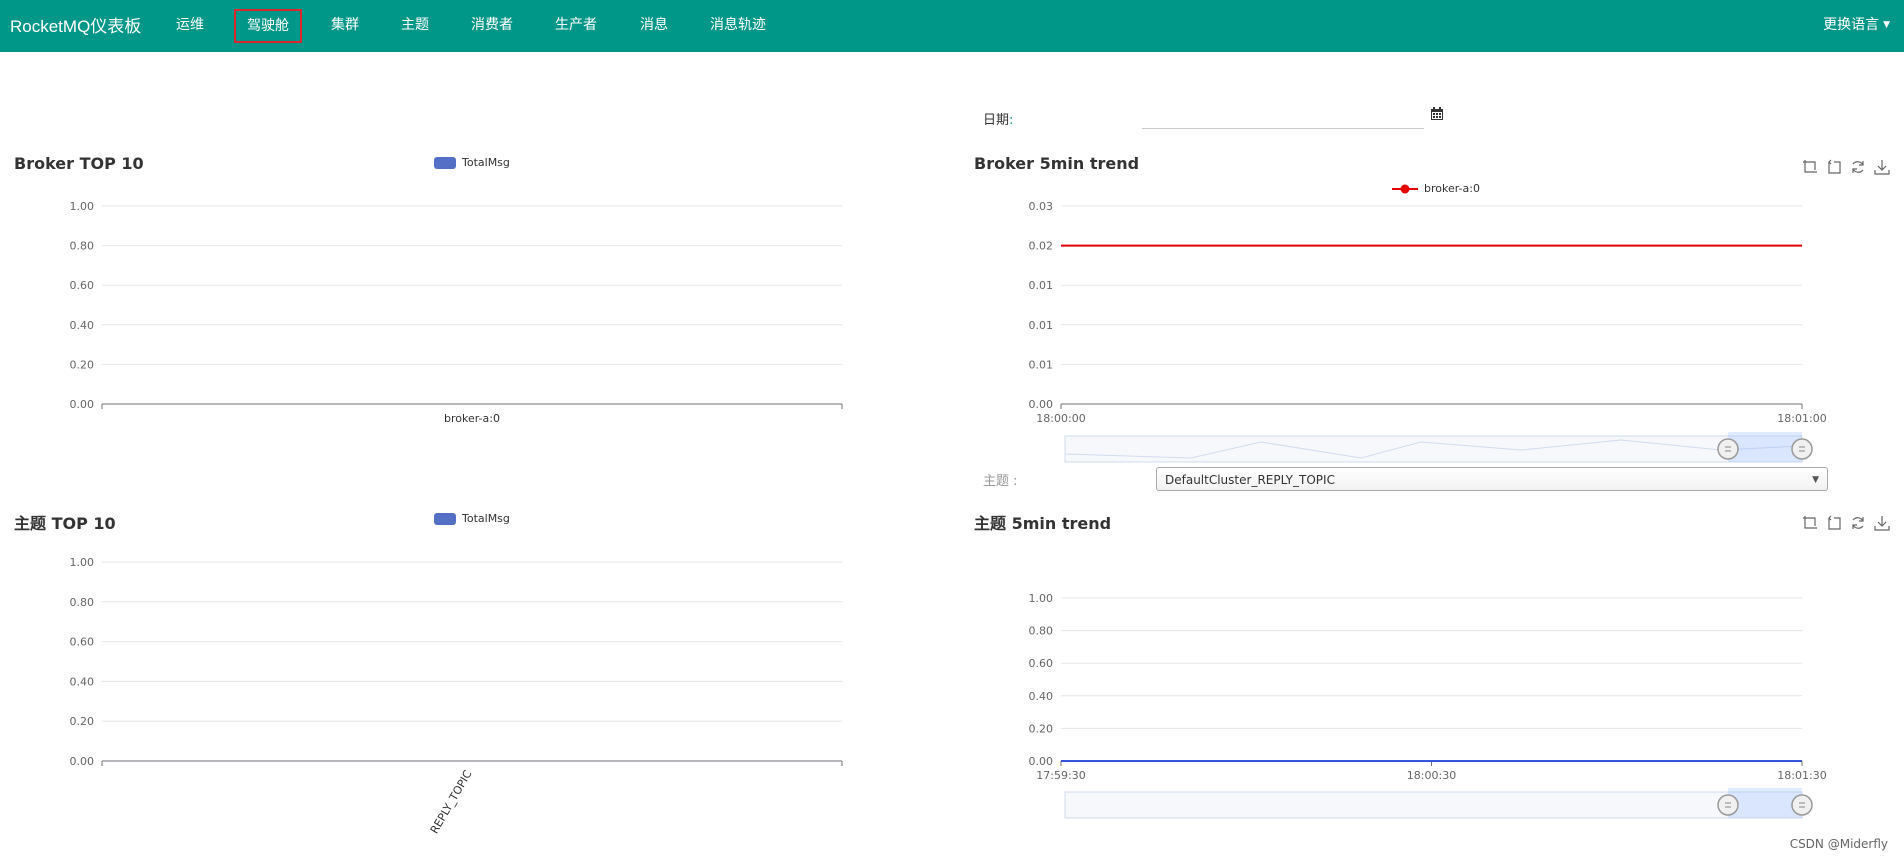  I want to click on broker-top10-title: Broker TOP 10, so click(79, 163).